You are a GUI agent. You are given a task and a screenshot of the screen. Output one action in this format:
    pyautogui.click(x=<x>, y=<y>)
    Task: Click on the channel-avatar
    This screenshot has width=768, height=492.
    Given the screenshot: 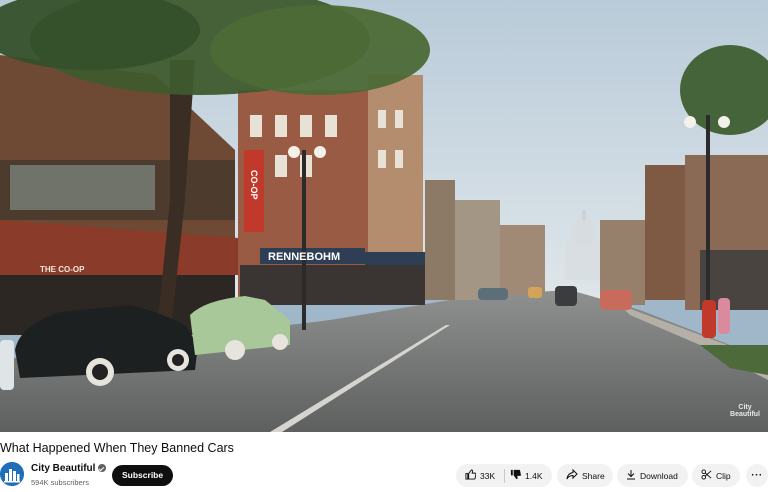 What is the action you would take?
    pyautogui.click(x=12, y=474)
    